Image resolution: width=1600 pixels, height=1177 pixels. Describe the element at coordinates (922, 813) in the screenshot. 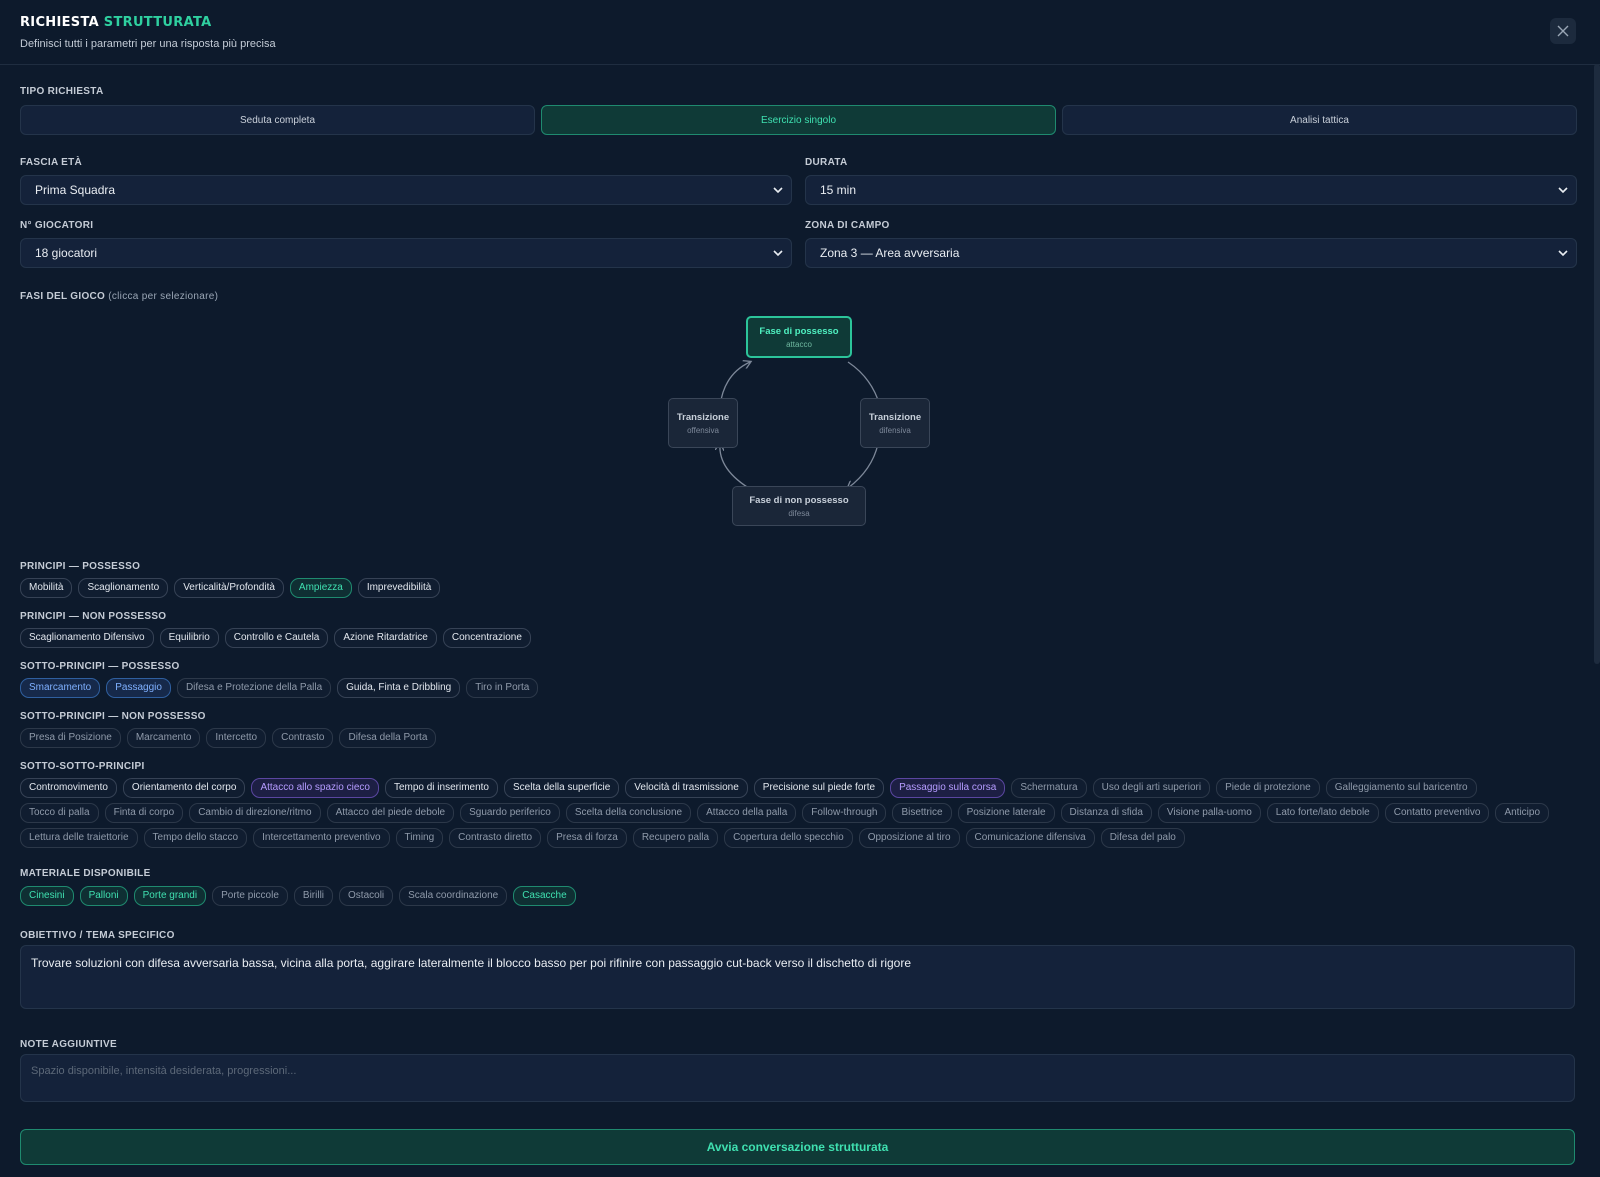

I see `sotto-sotto-chip: Bisettrice` at that location.